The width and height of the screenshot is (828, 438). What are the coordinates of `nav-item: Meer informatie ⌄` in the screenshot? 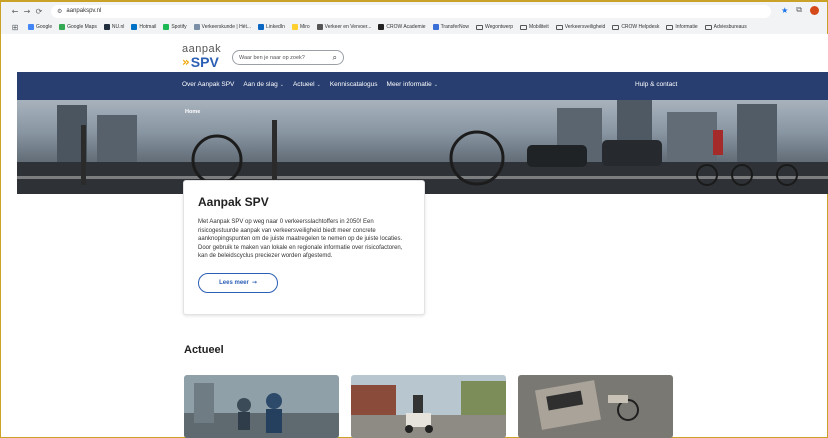 It's located at (412, 84).